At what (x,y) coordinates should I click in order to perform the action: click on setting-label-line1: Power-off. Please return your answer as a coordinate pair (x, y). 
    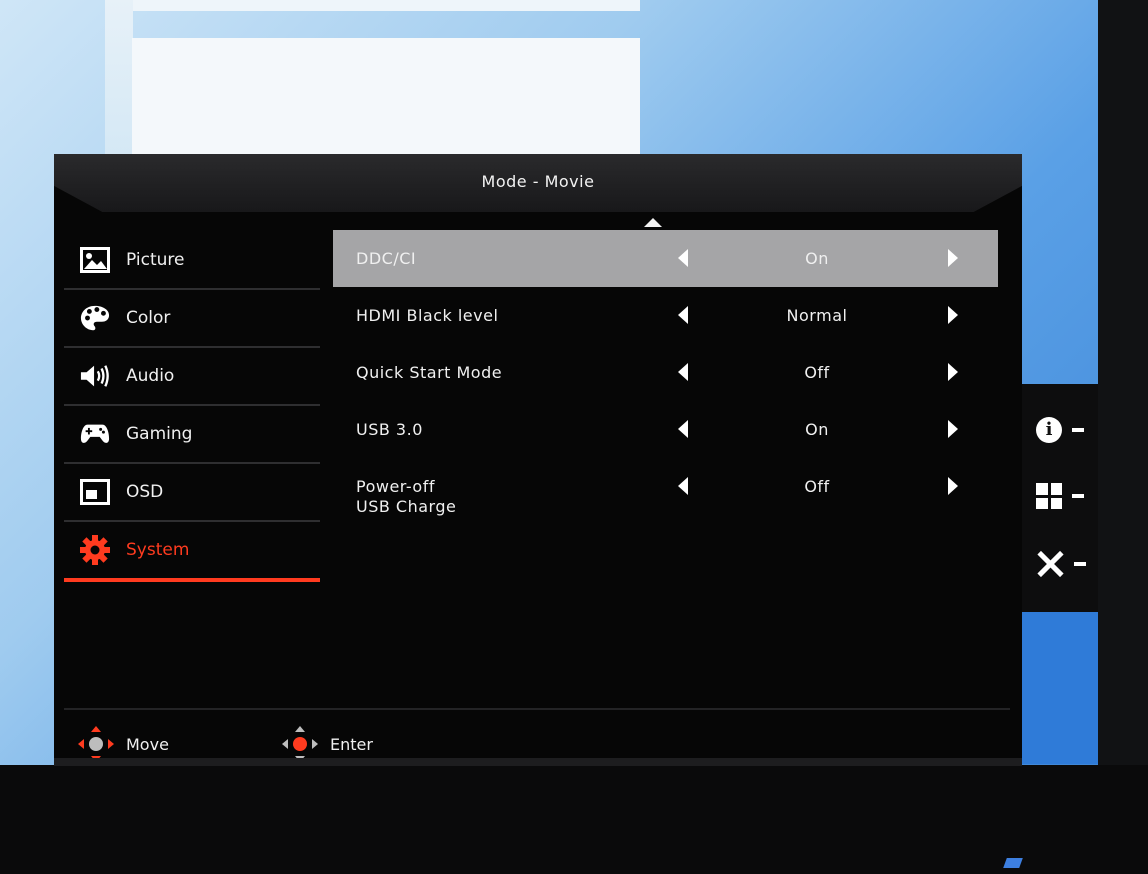
    Looking at the image, I should click on (395, 486).